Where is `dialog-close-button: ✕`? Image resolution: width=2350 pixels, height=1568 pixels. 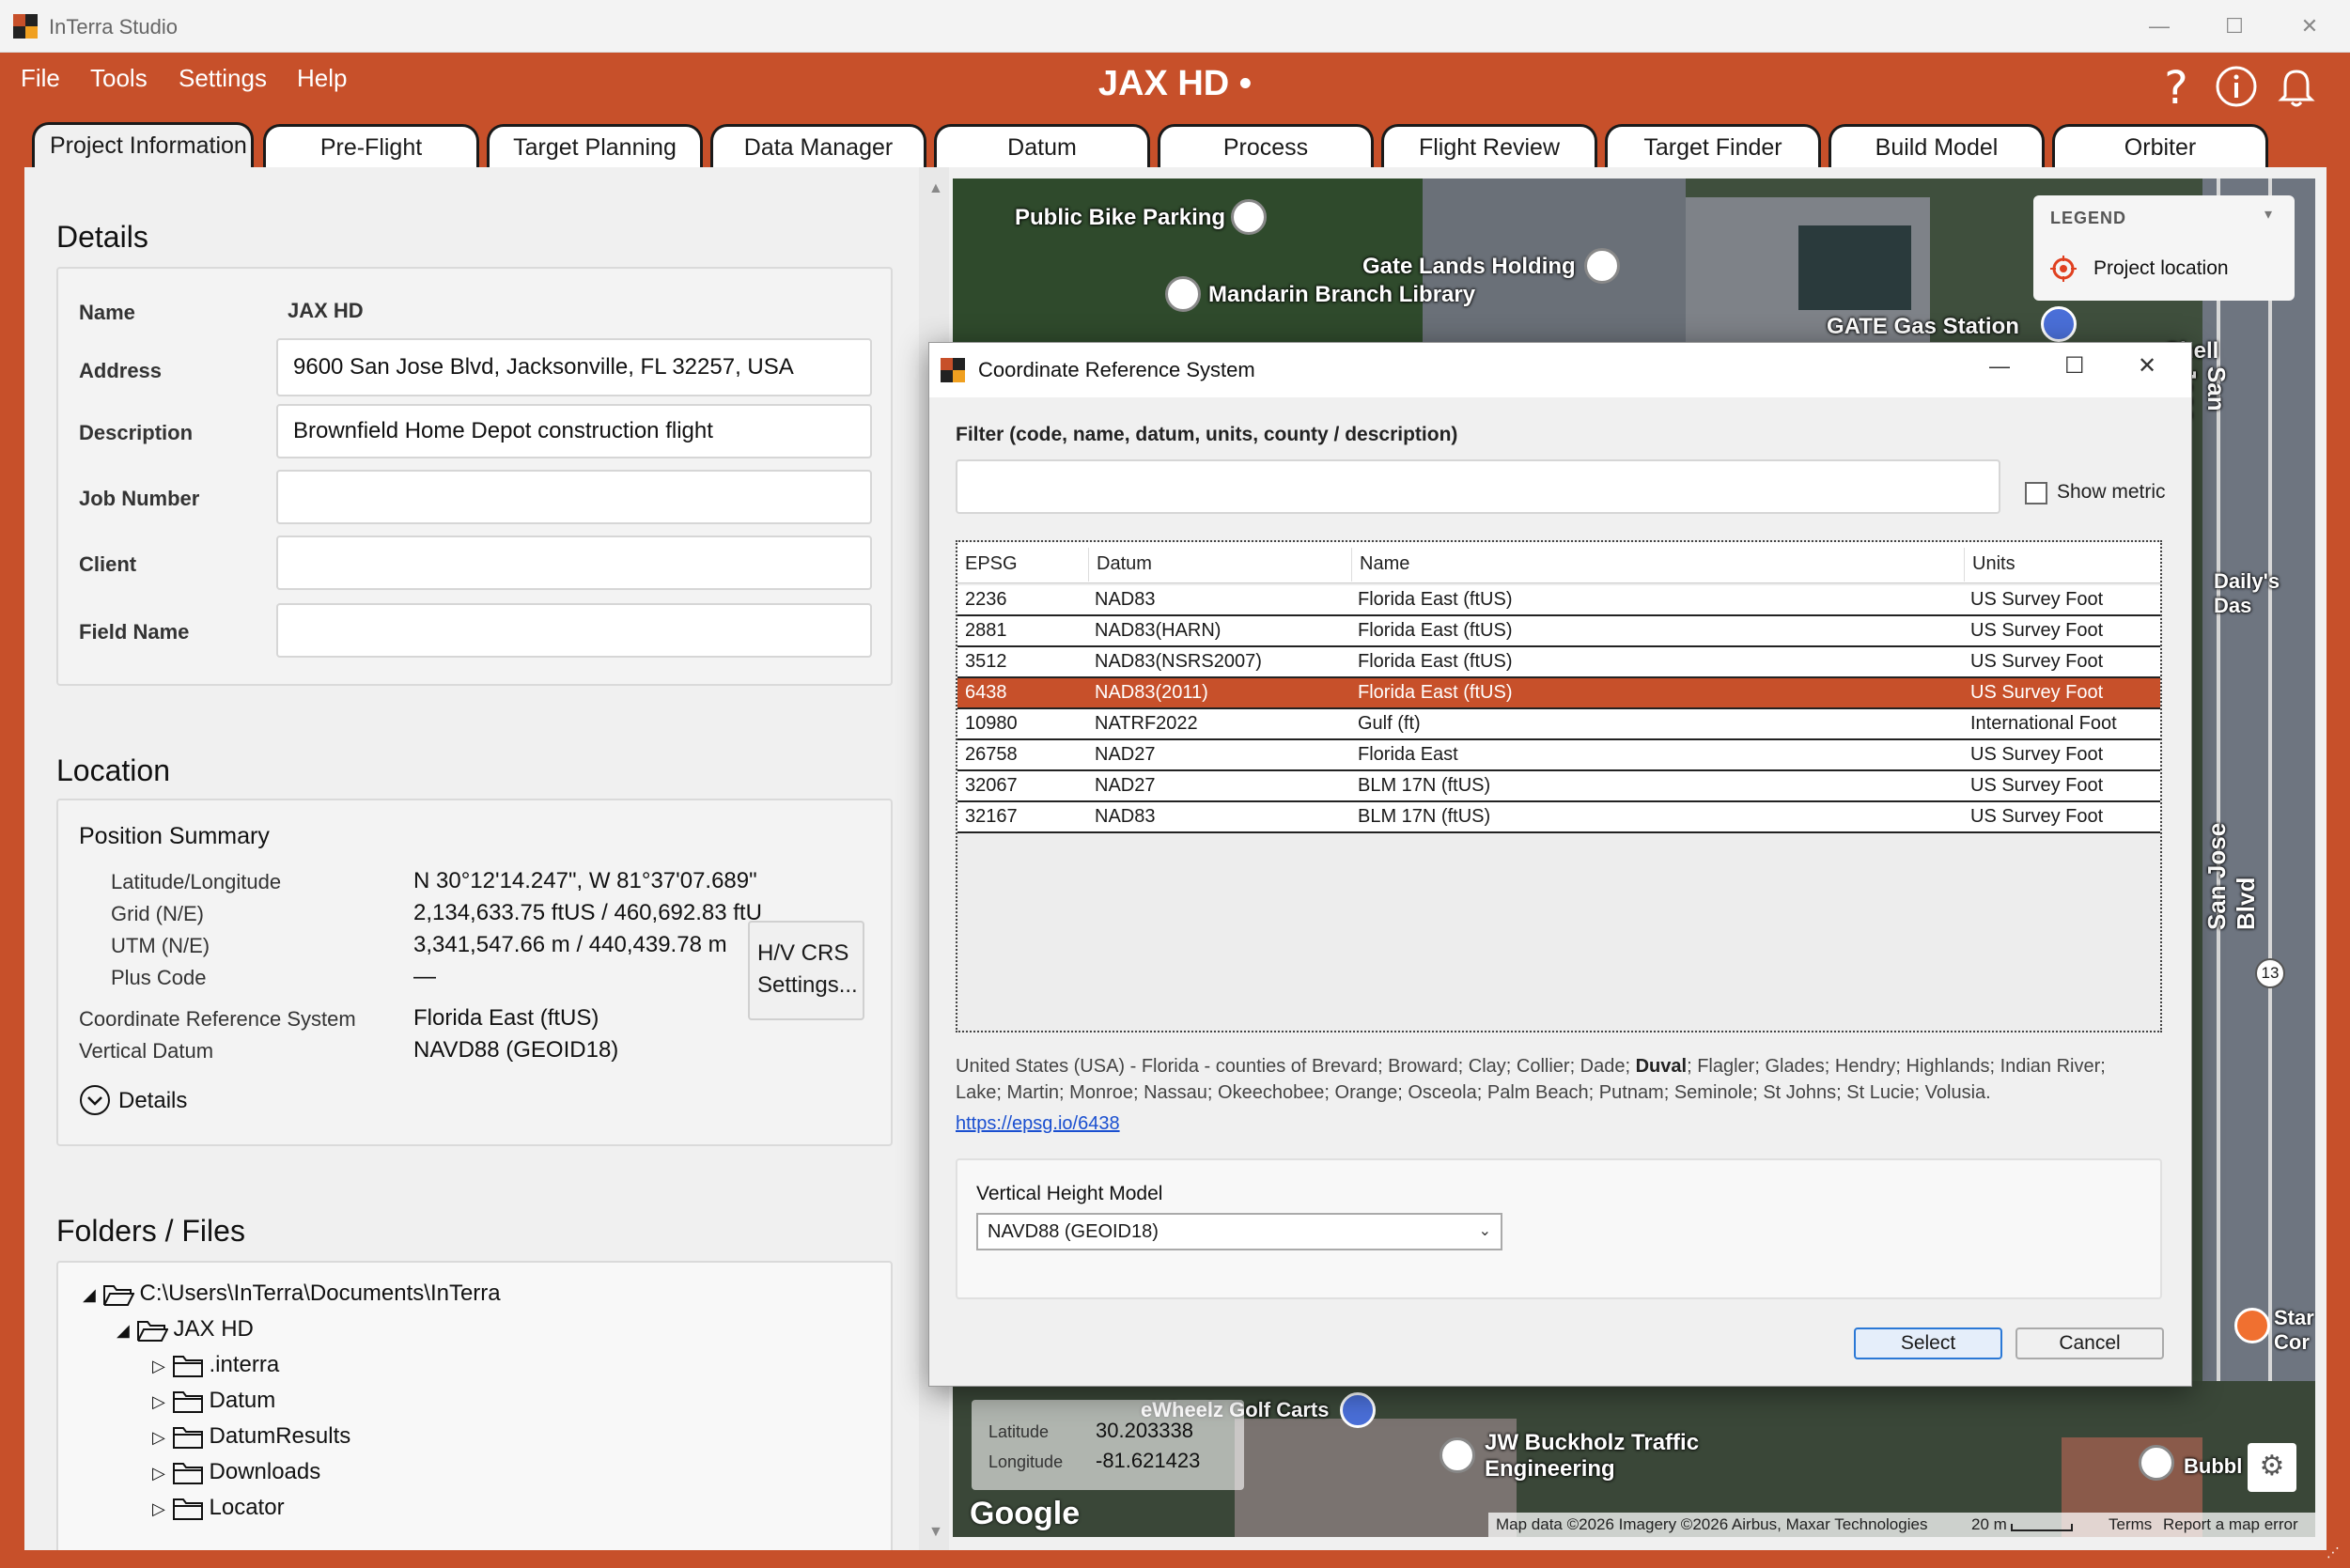 dialog-close-button: ✕ is located at coordinates (2147, 366).